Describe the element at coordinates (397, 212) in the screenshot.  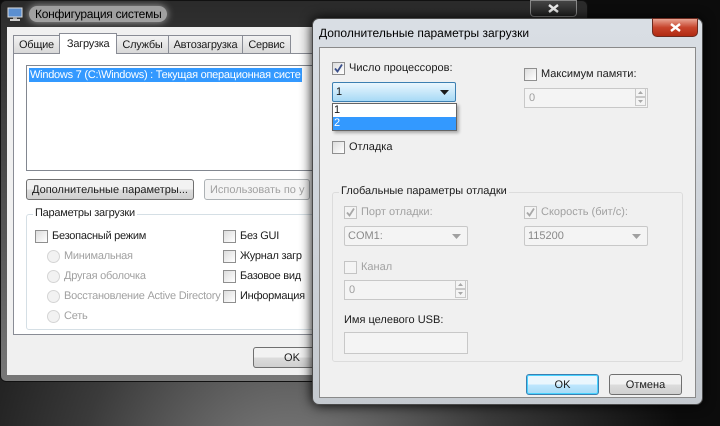
I see `checkbox-label: Порт отладки:` at that location.